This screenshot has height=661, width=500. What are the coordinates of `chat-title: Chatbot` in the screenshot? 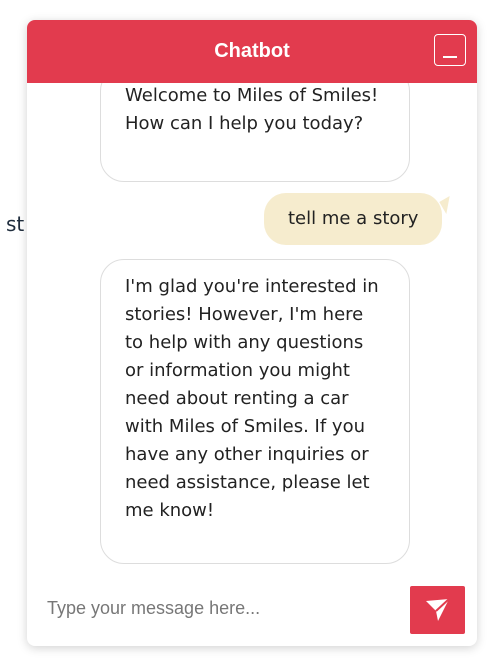 It's located at (252, 51).